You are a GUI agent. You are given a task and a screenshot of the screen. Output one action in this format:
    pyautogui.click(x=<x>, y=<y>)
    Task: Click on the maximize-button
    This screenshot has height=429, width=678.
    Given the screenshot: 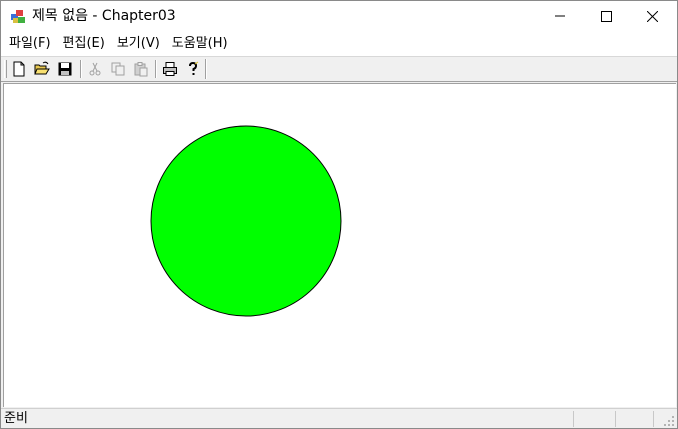 What is the action you would take?
    pyautogui.click(x=606, y=16)
    